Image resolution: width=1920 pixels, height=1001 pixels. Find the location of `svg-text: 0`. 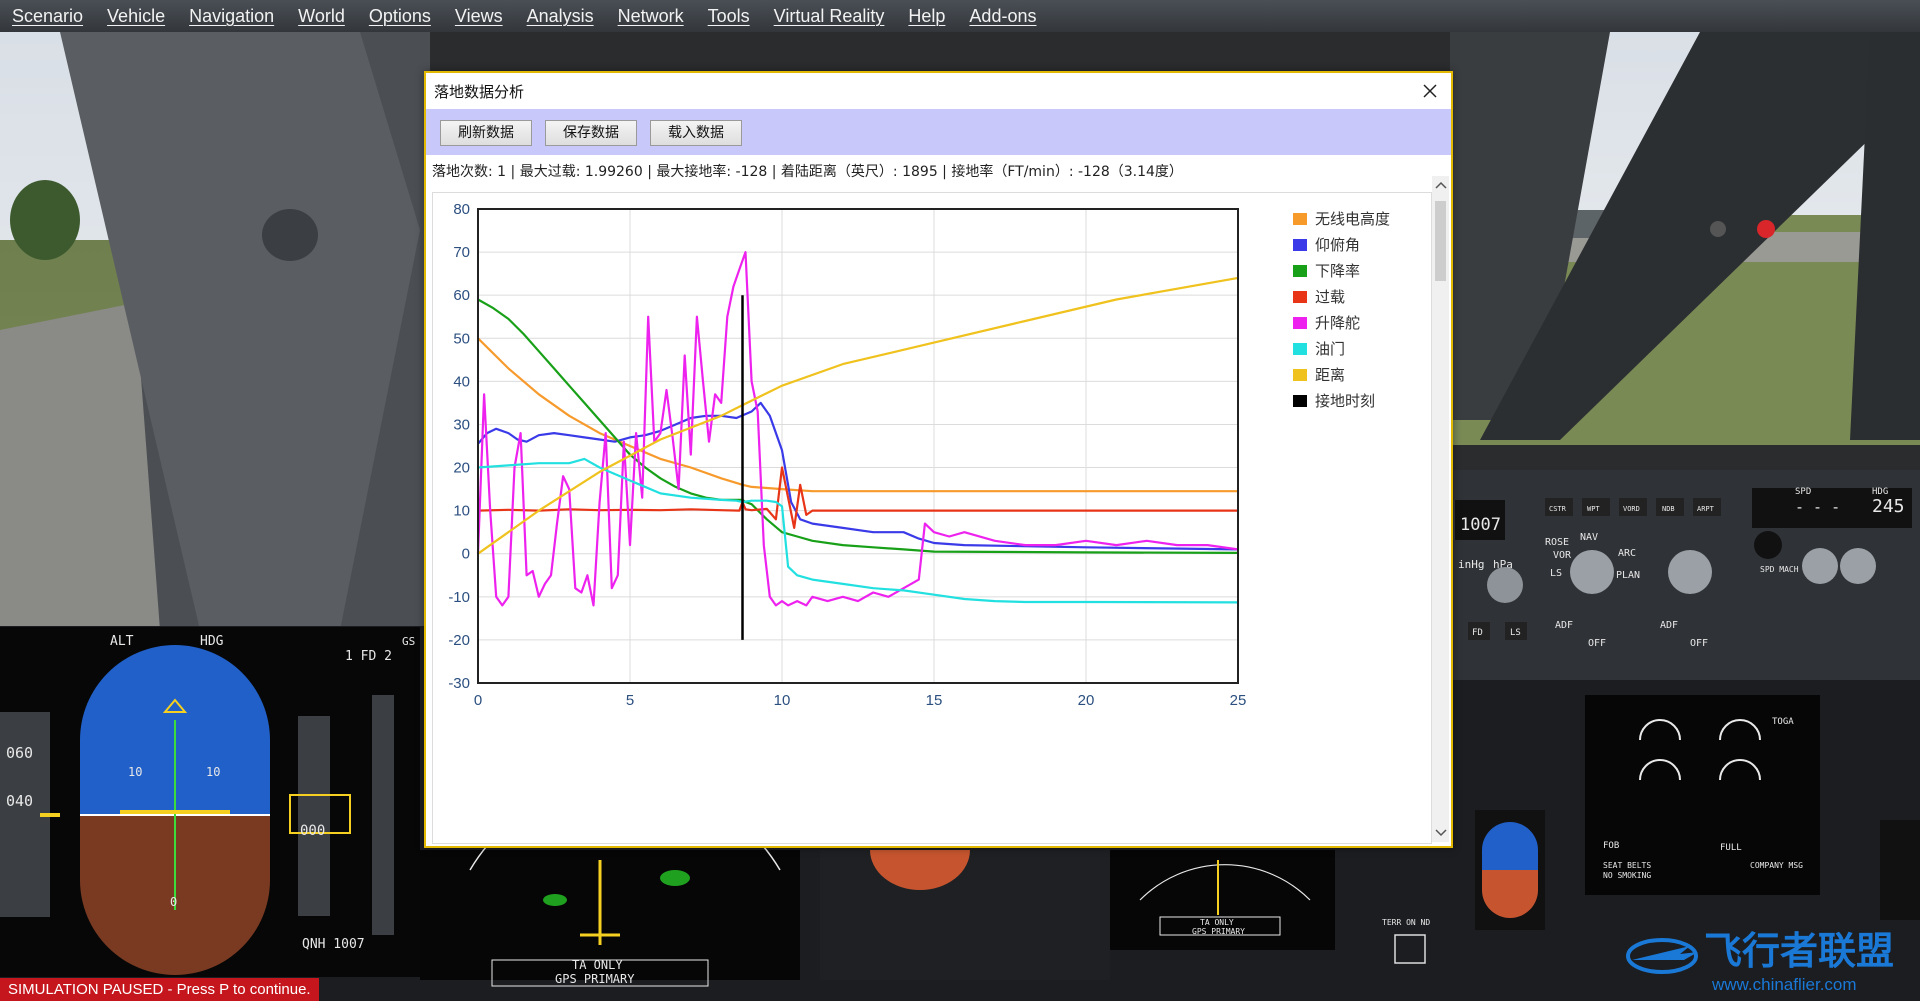

svg-text: 0 is located at coordinates (173, 902).